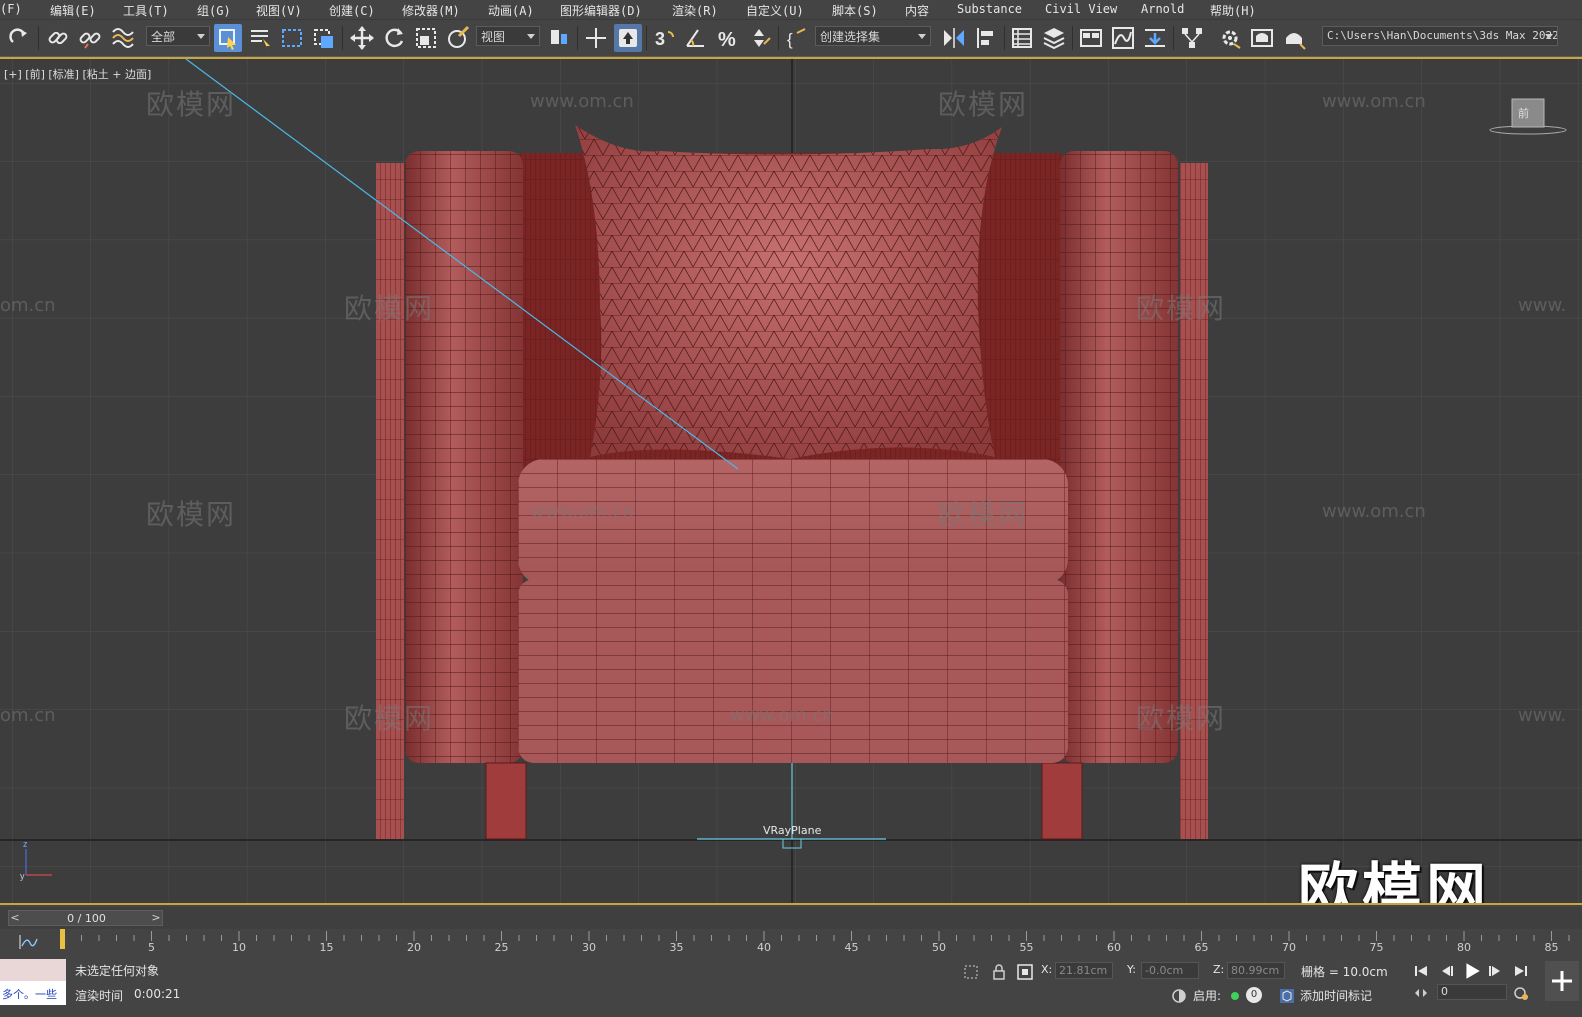  What do you see at coordinates (989, 9) in the screenshot?
I see `menu-substance: Substance` at bounding box center [989, 9].